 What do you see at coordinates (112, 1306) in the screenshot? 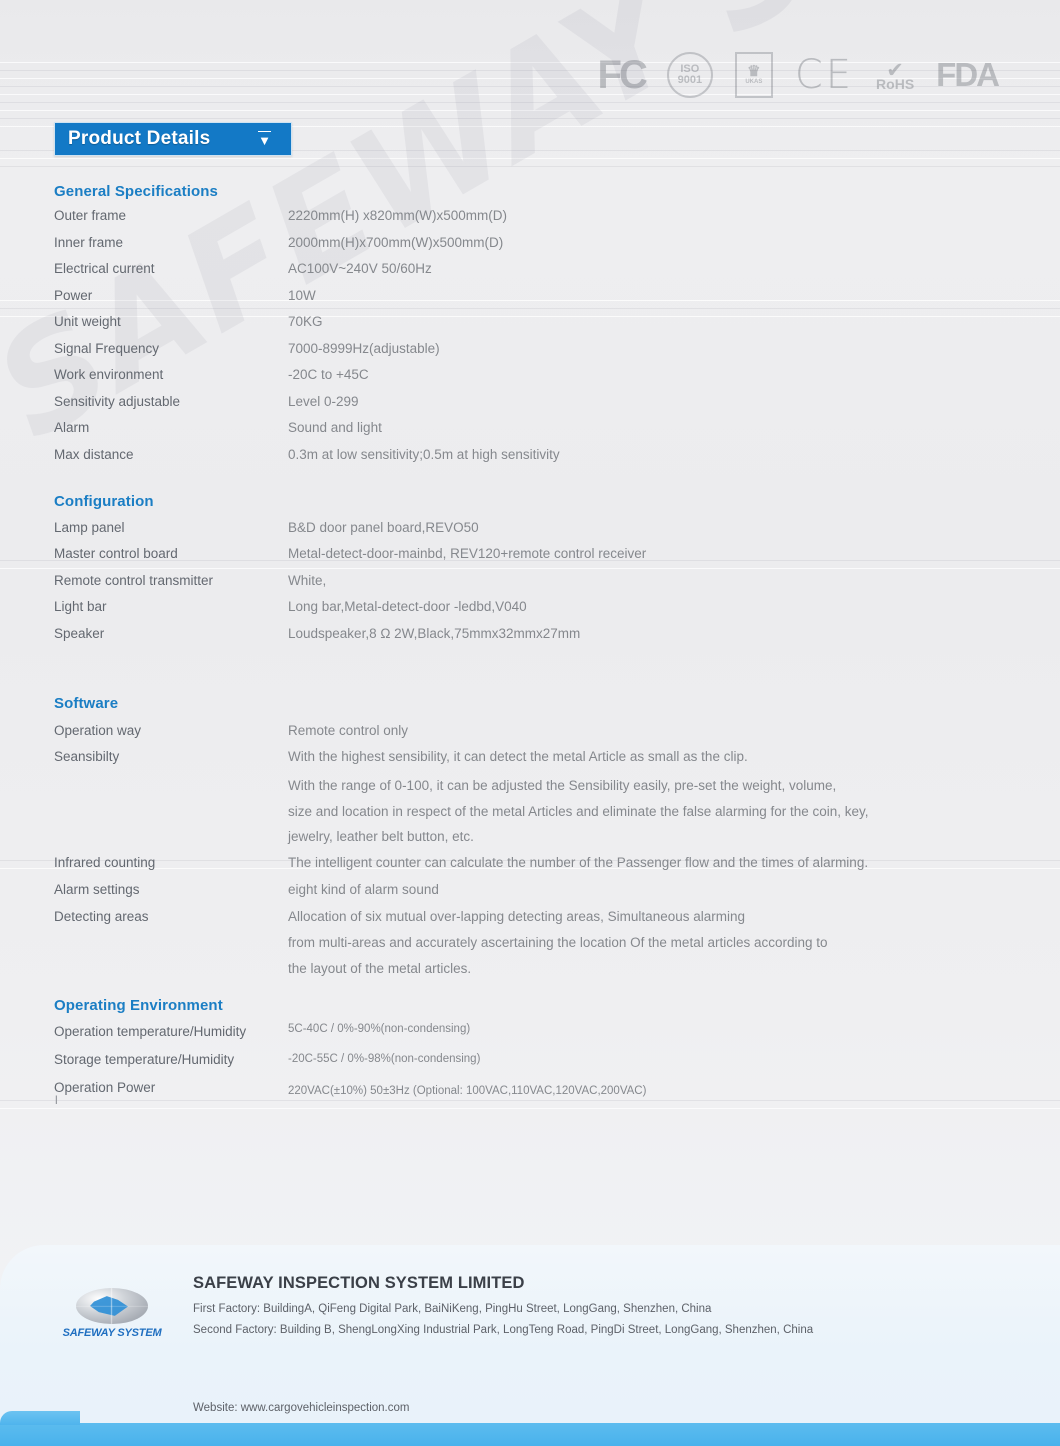
I see `globe-icon` at bounding box center [112, 1306].